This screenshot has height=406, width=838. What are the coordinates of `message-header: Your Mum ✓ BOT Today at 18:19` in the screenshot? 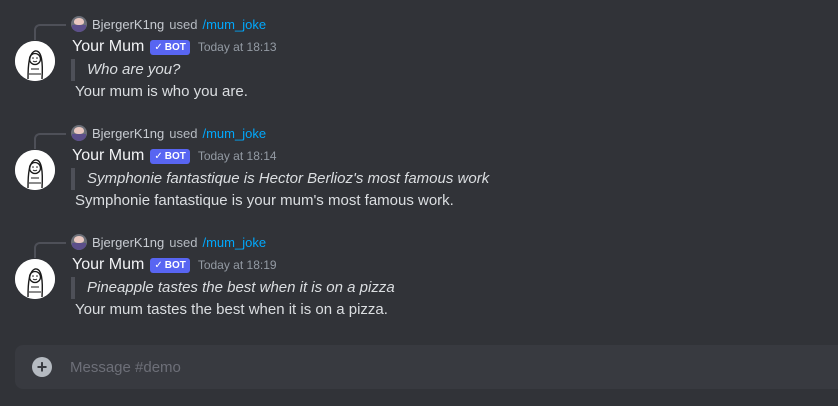 It's located at (174, 265).